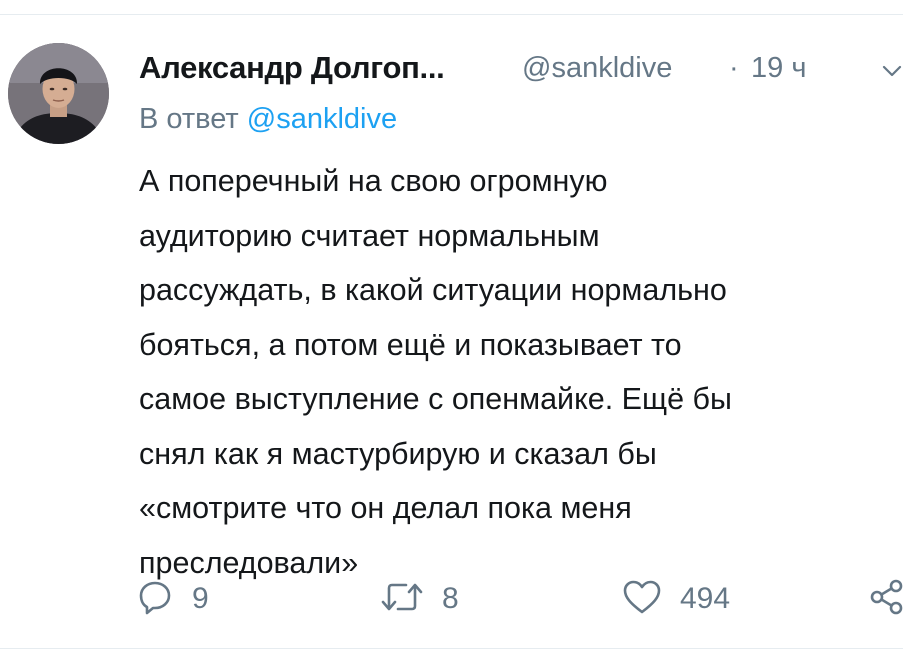 The image size is (903, 654). What do you see at coordinates (435, 399) in the screenshot?
I see `tweet-text-line: самое выступление с опенмайке. Ещё бы` at bounding box center [435, 399].